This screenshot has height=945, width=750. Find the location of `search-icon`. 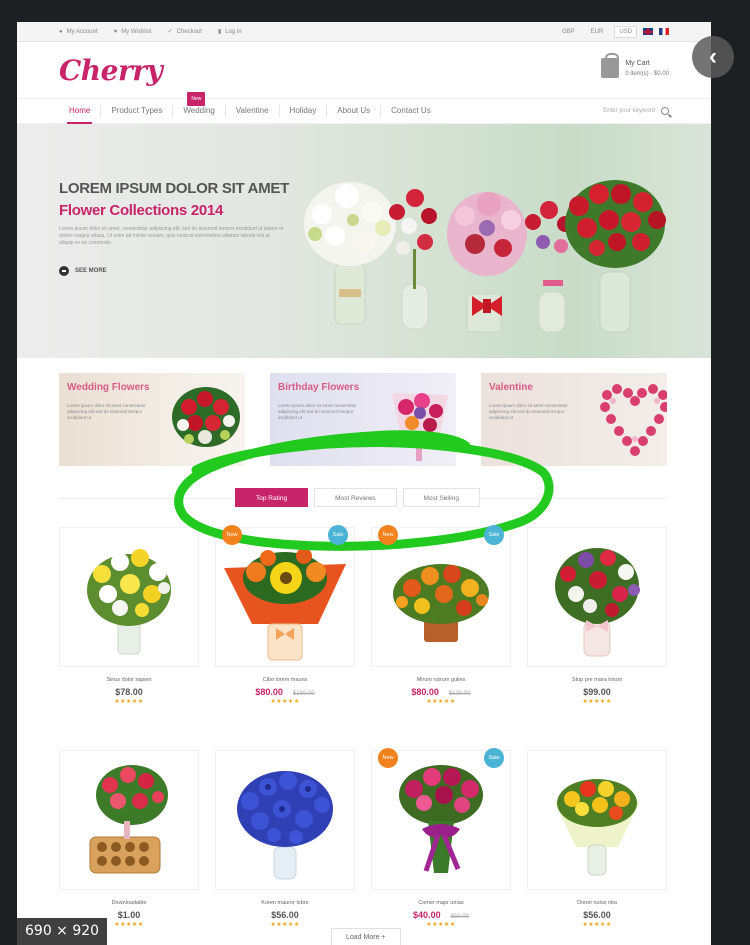

search-icon is located at coordinates (665, 111).